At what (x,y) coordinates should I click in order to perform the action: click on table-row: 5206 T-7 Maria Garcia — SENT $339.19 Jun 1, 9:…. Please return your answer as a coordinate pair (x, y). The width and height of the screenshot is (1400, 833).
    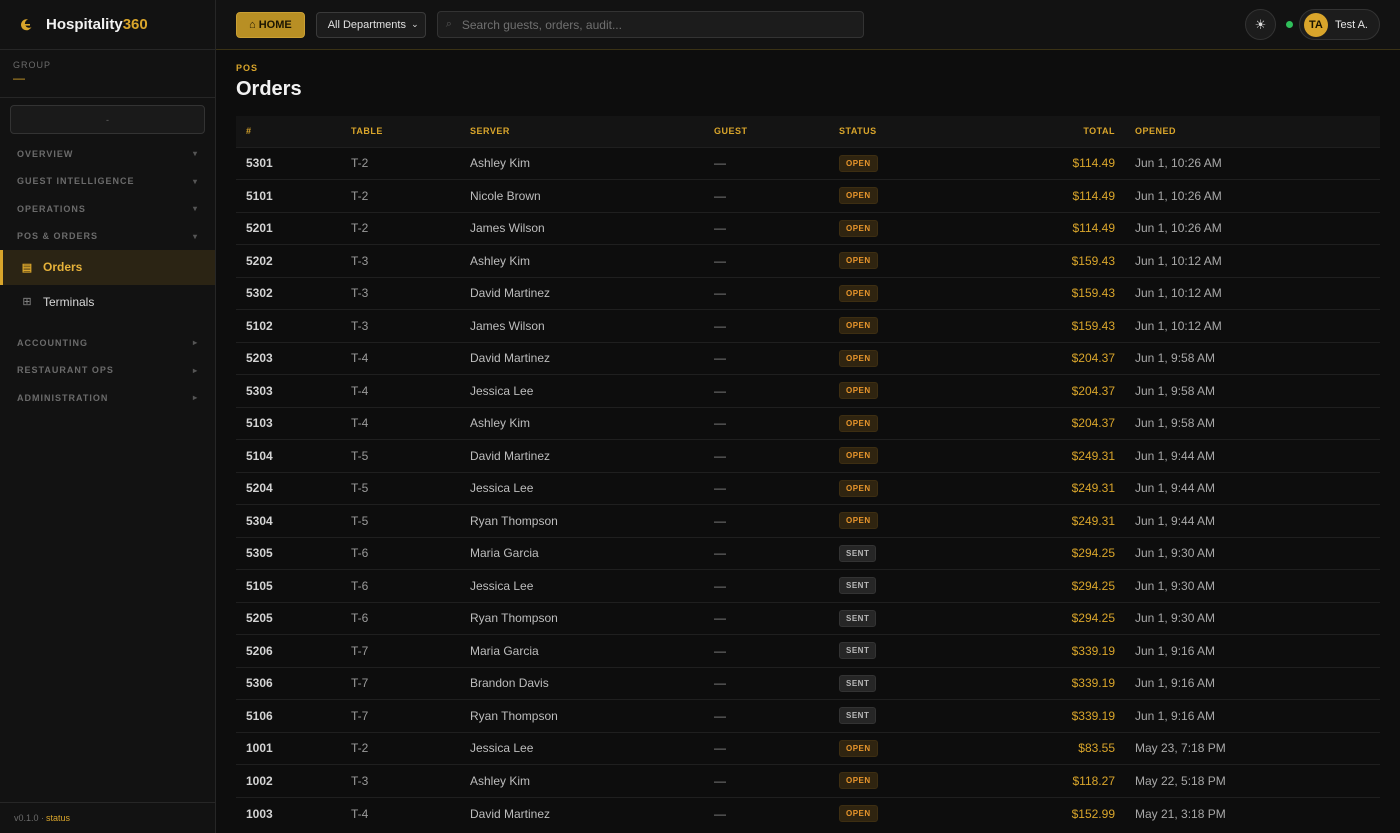
    Looking at the image, I should click on (808, 651).